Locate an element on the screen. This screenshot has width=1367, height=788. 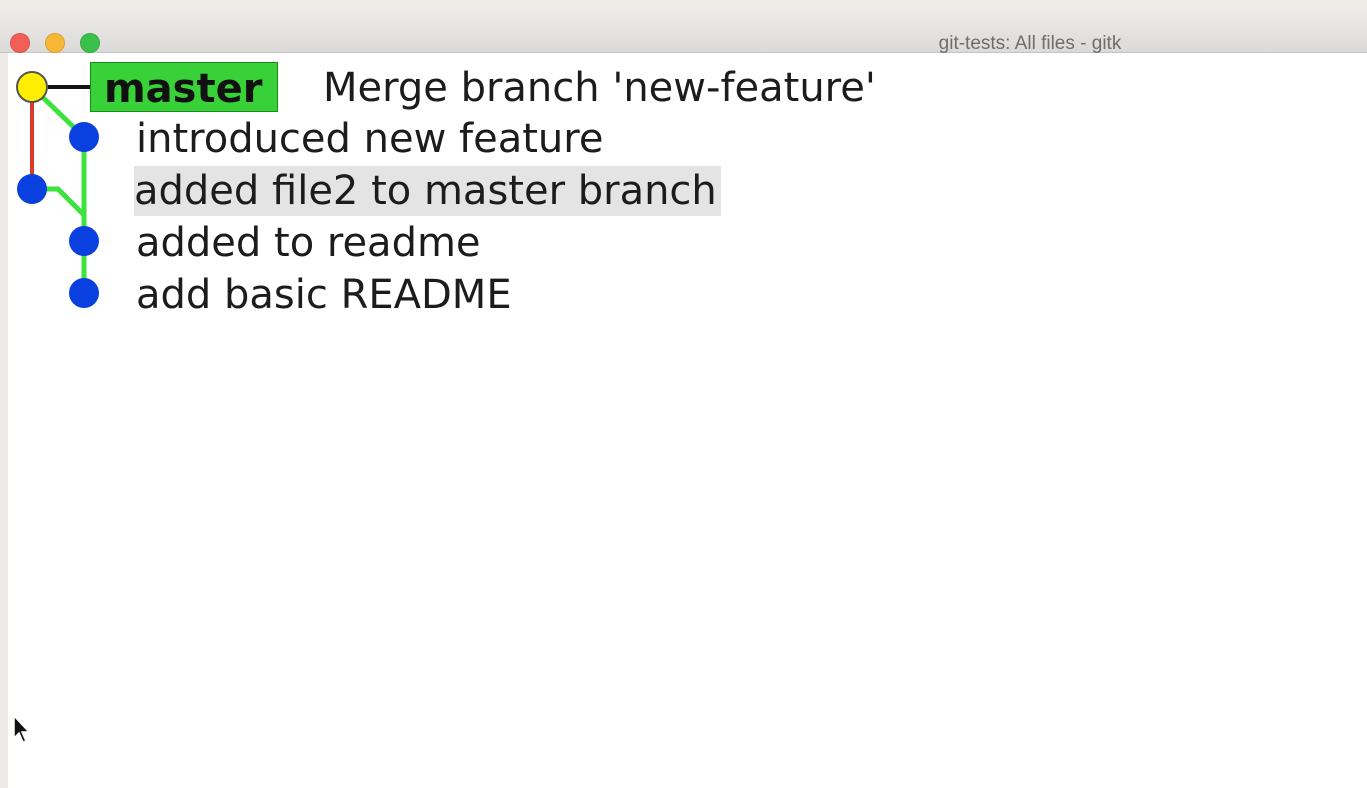
title-bar: git-tests: All files - gitk is located at coordinates (683, 33).